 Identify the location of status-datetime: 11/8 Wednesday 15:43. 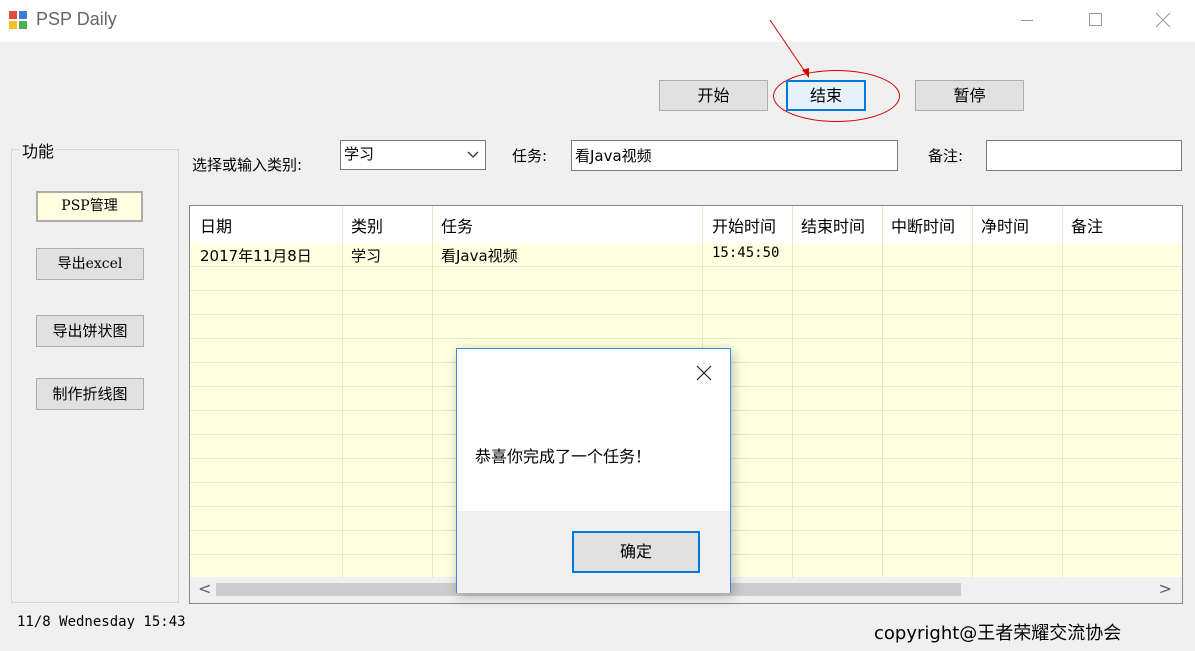
(101, 622).